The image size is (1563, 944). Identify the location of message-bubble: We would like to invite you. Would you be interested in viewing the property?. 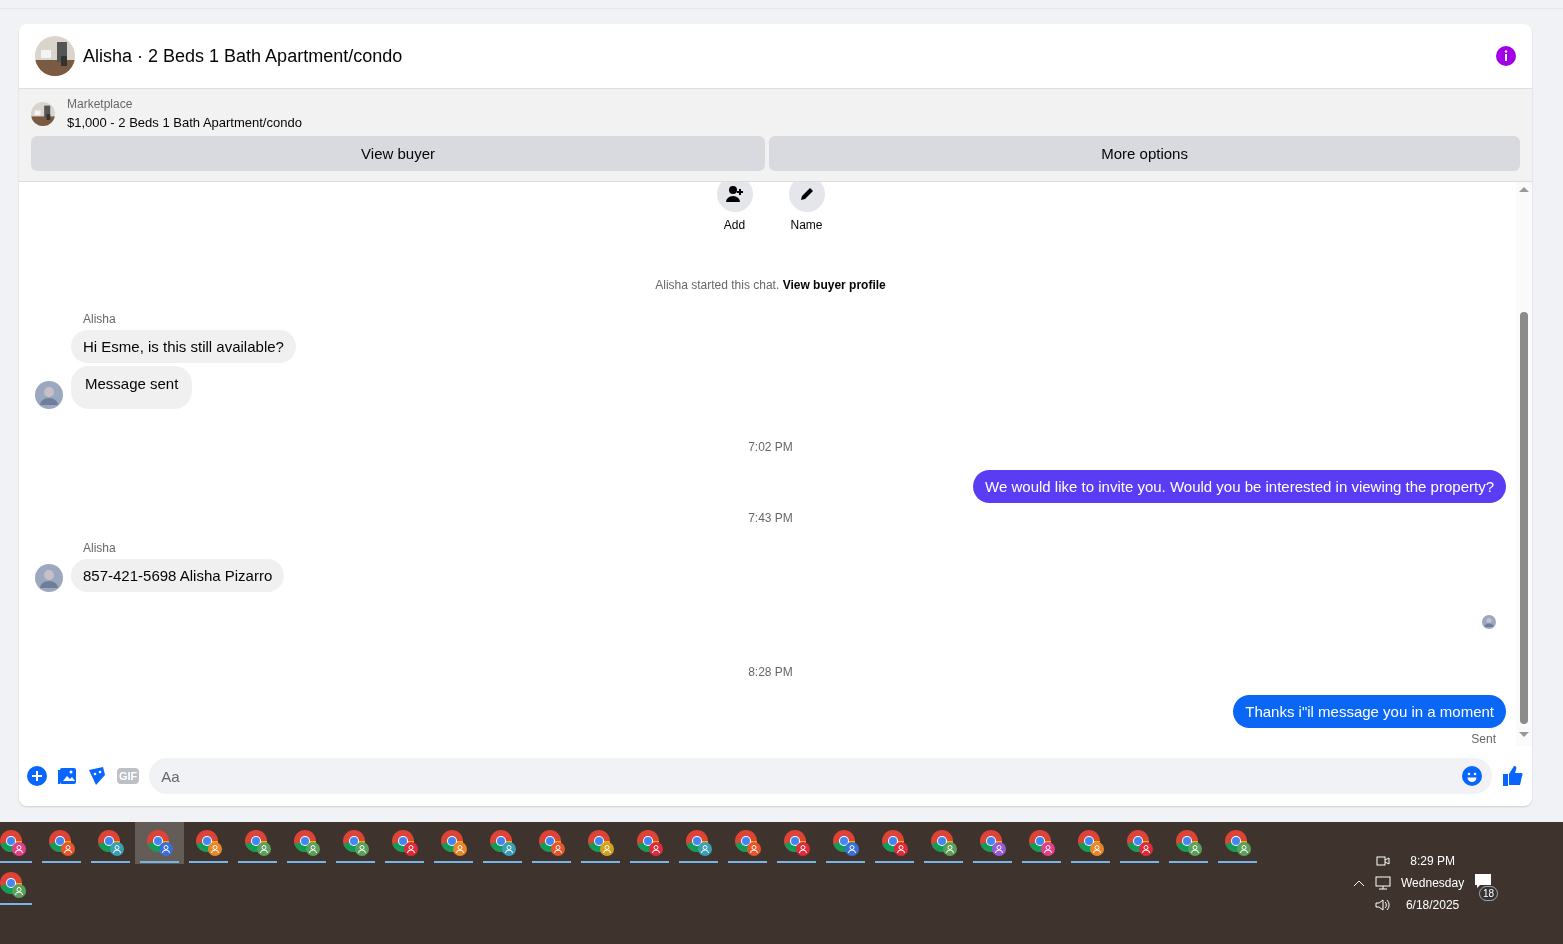
(1239, 486).